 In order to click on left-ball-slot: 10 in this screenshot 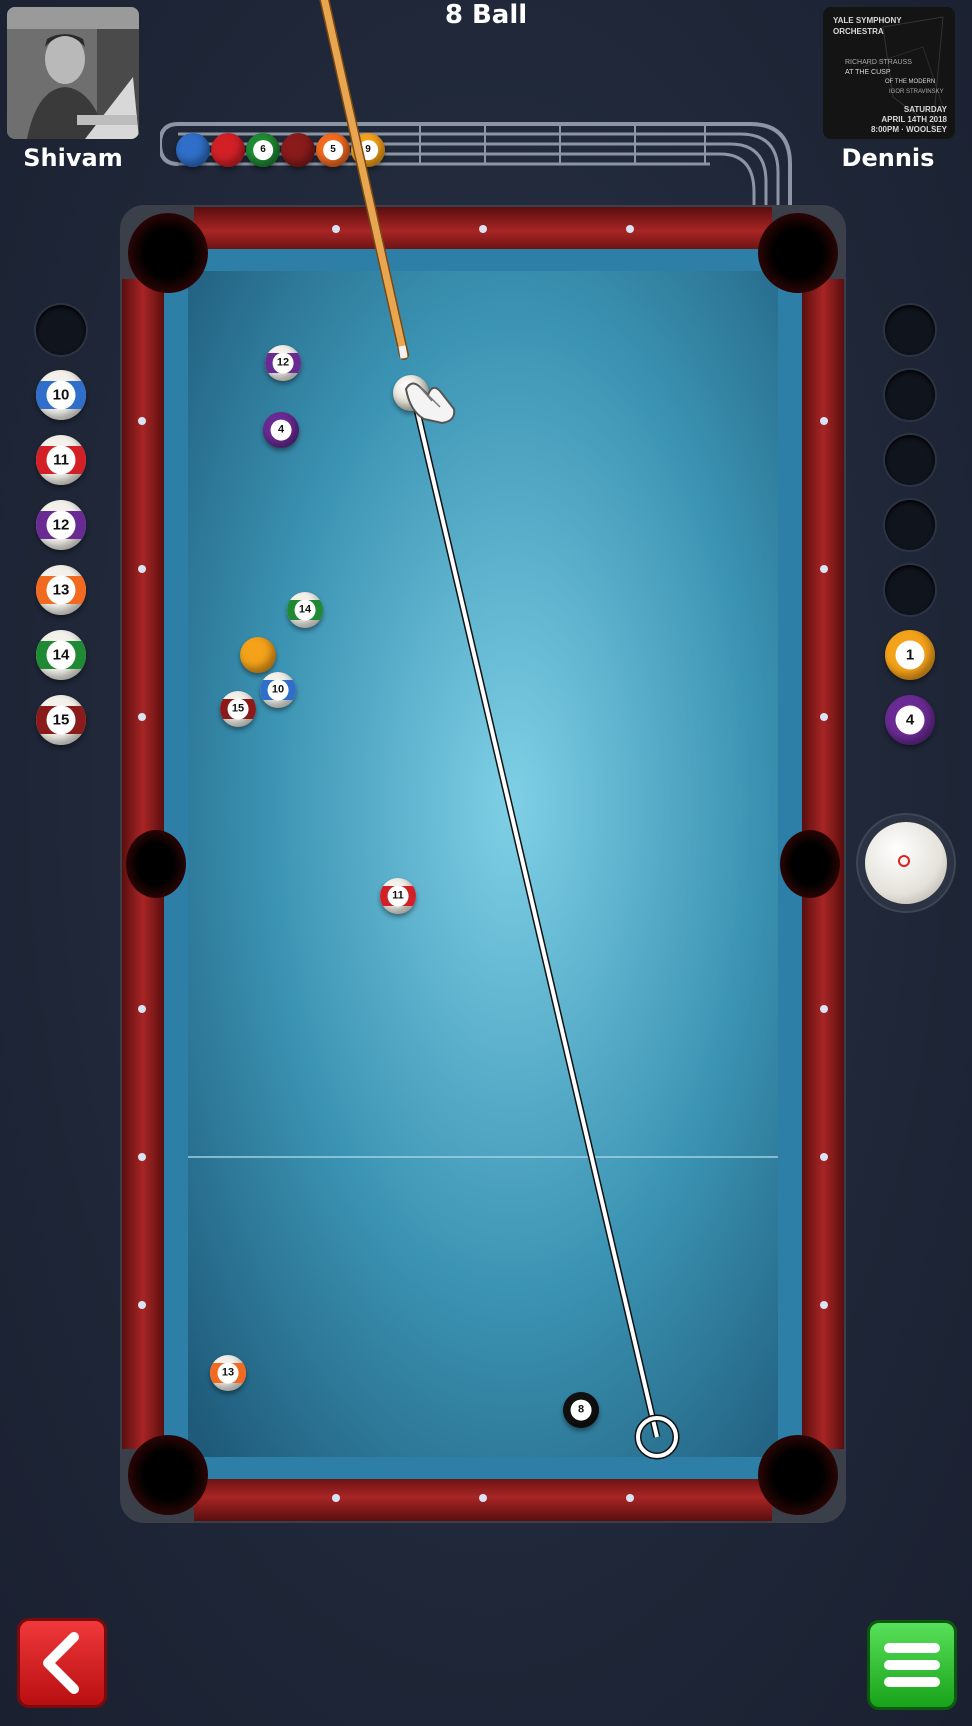, I will do `click(61, 395)`.